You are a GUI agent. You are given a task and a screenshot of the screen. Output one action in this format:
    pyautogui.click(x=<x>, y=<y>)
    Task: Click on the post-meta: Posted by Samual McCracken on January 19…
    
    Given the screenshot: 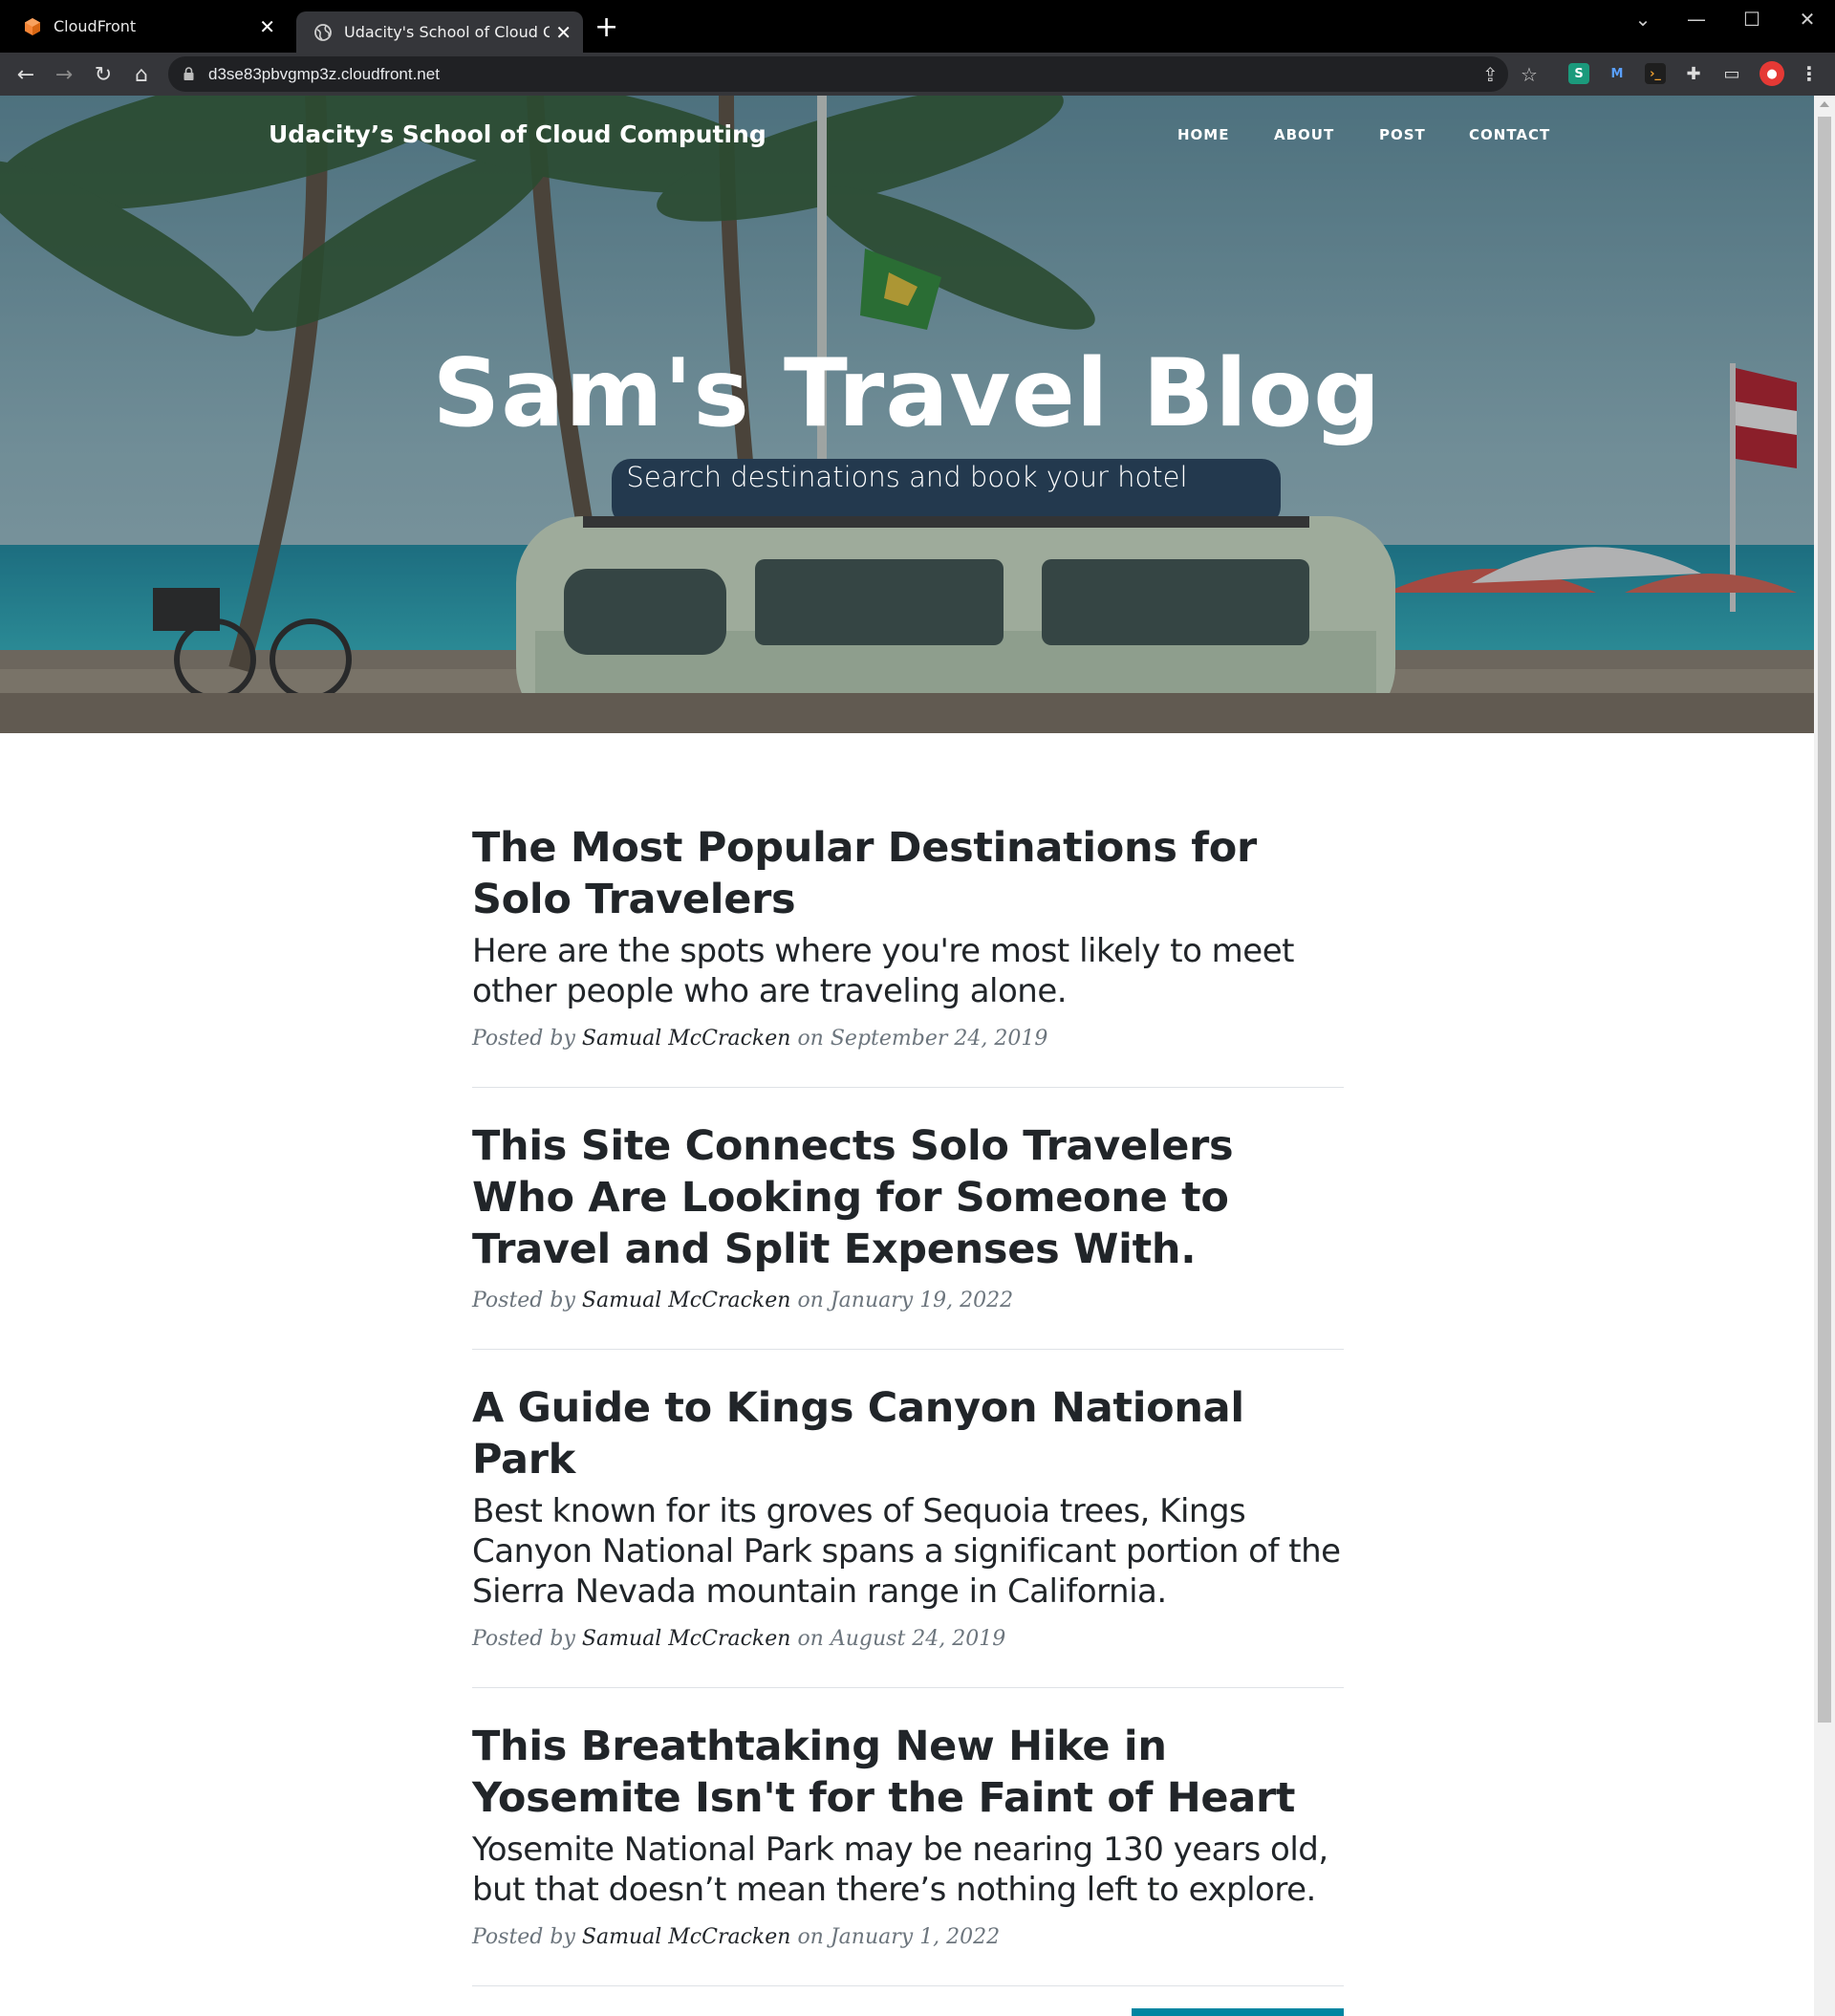 What is the action you would take?
    pyautogui.click(x=908, y=1300)
    